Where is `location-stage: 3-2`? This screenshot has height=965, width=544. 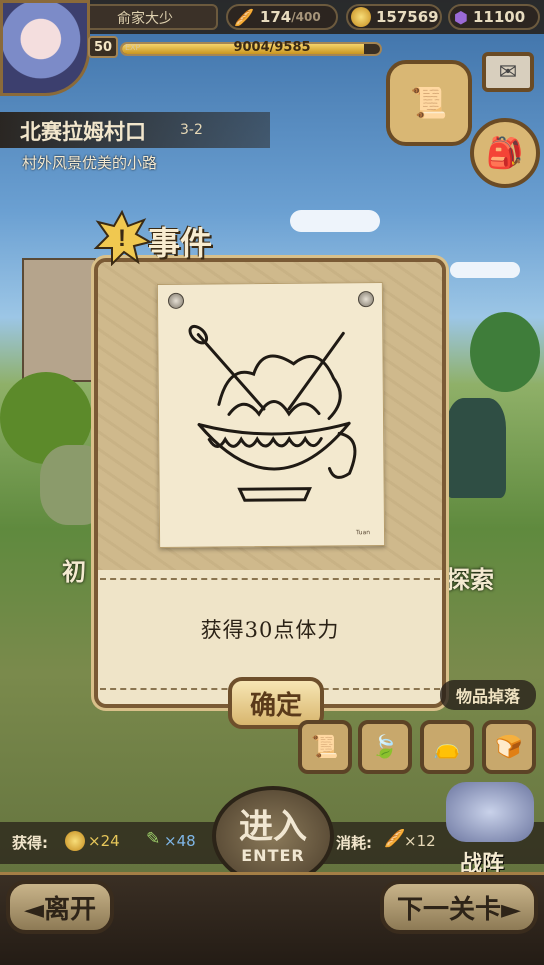
location-stage: 3-2 is located at coordinates (191, 130).